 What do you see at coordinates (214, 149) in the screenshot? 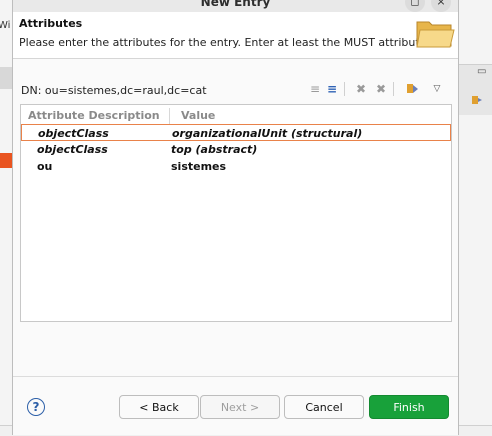
I see `value-cell: top (abstract)` at bounding box center [214, 149].